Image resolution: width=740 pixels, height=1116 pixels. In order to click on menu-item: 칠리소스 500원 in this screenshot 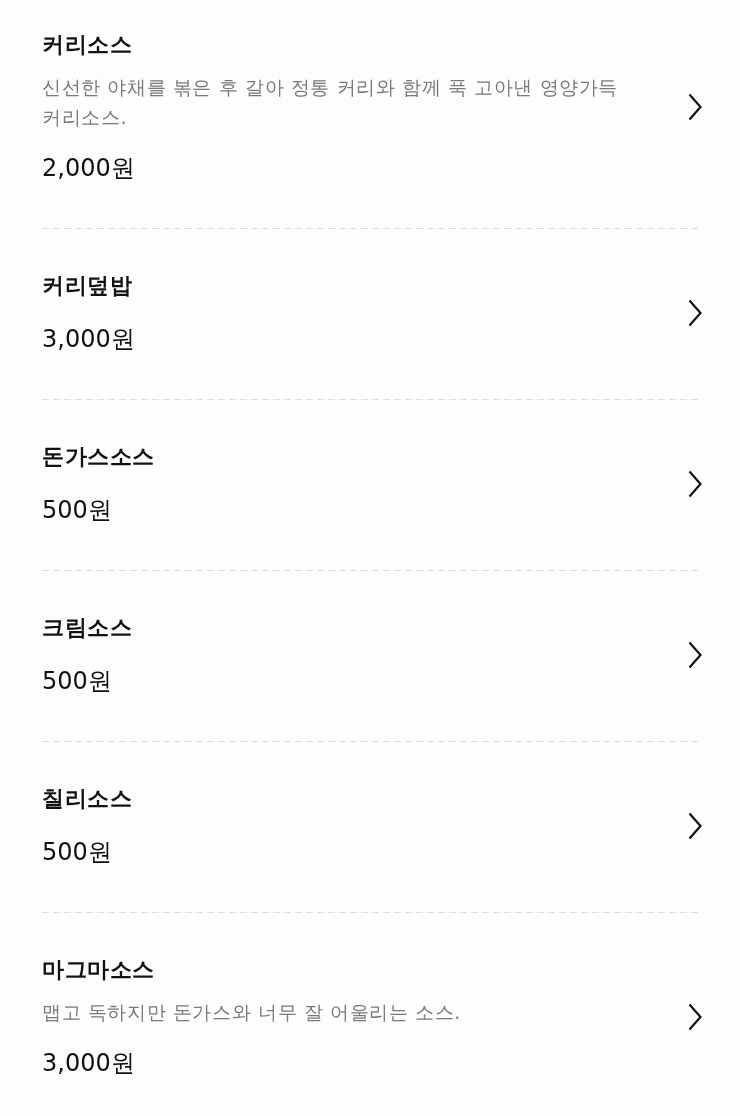, I will do `click(372, 827)`.